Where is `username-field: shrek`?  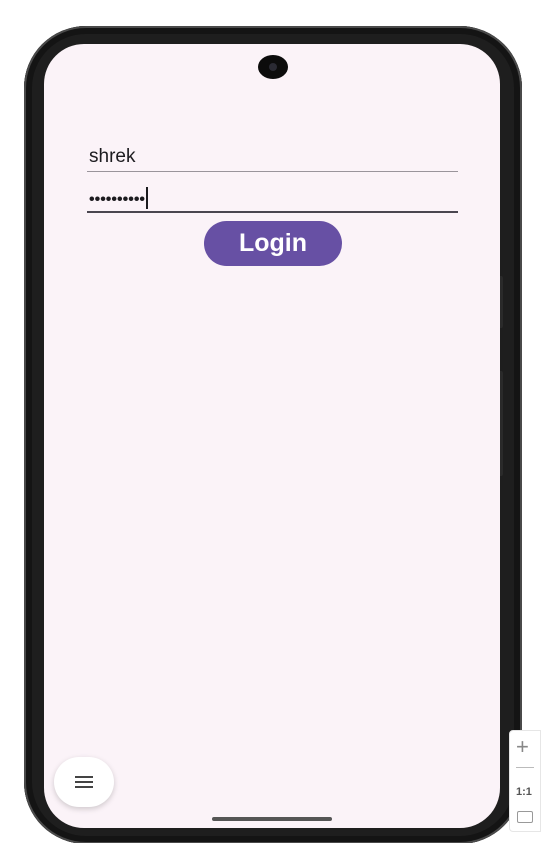 username-field: shrek is located at coordinates (272, 158).